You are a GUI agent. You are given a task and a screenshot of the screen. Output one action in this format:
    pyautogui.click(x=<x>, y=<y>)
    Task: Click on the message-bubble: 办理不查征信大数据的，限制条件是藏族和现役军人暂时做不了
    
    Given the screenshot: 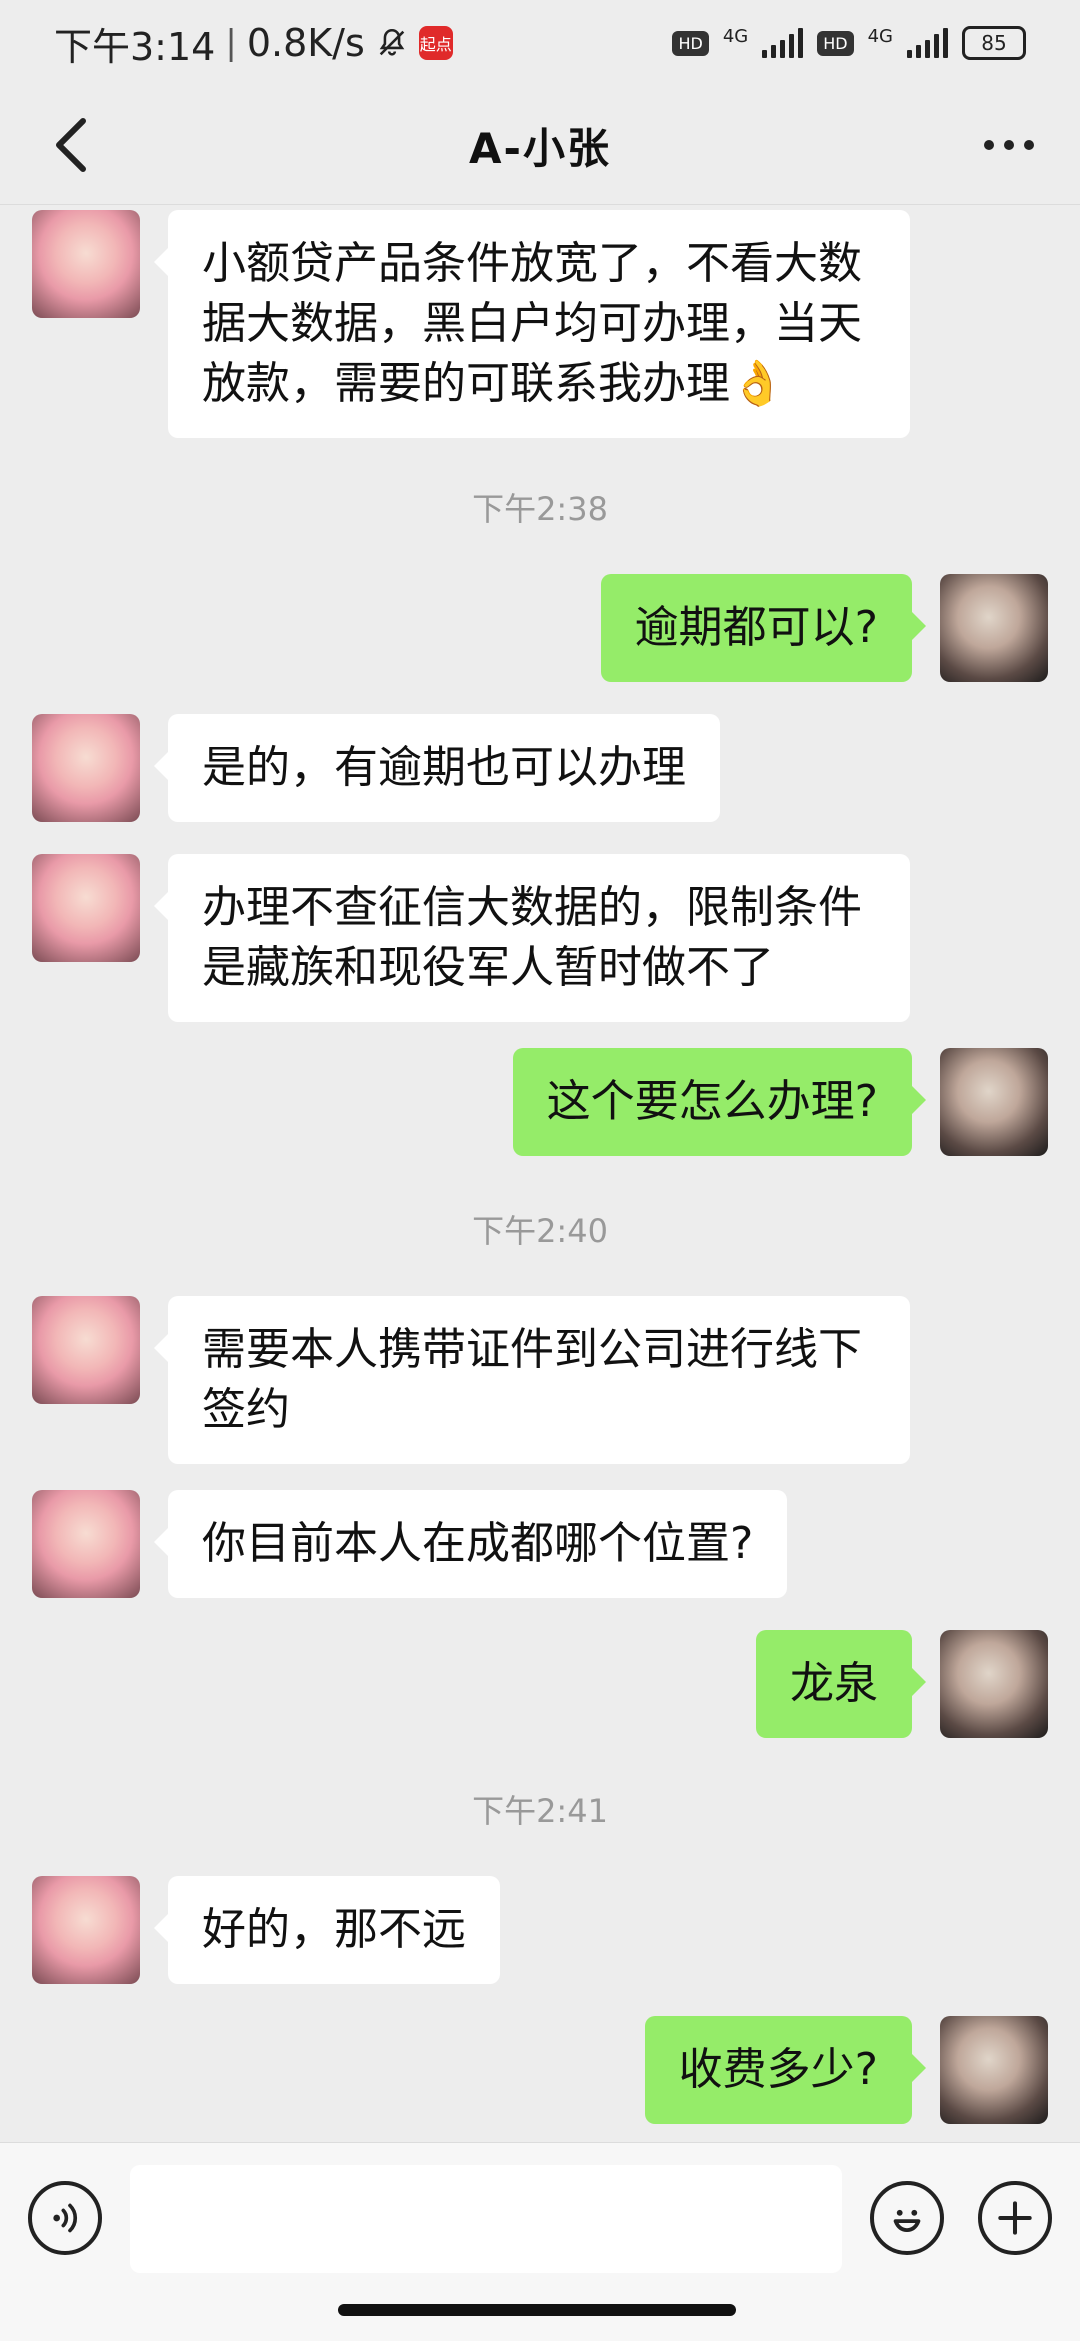 What is the action you would take?
    pyautogui.click(x=532, y=938)
    